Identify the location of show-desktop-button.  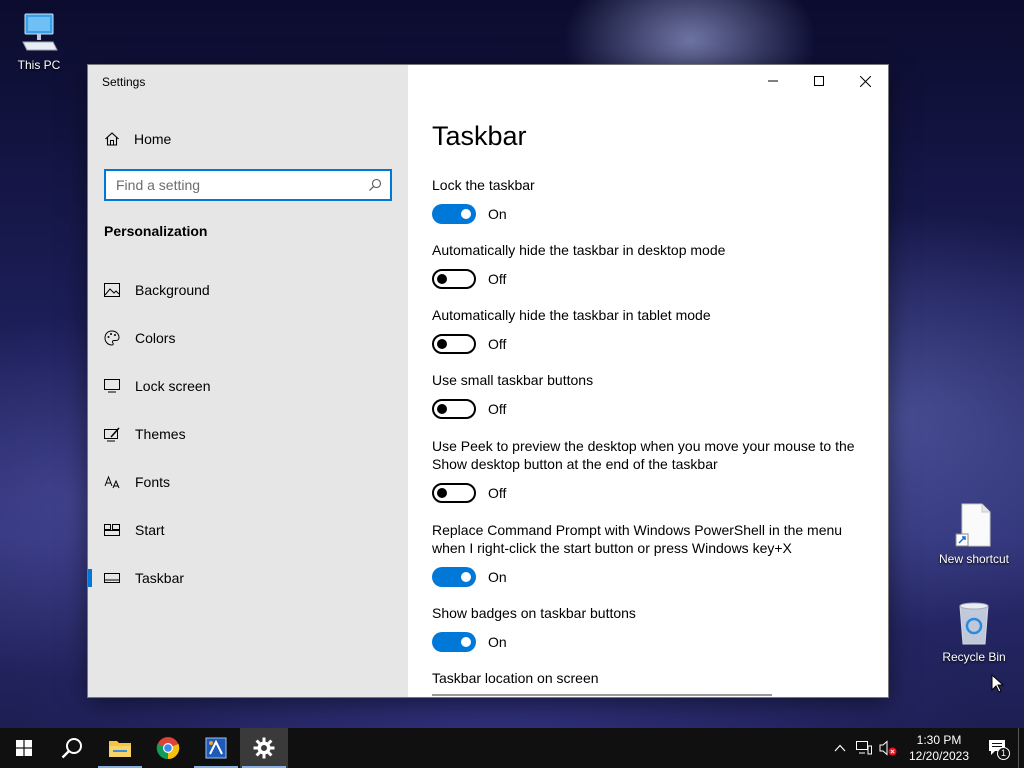
(1021, 748).